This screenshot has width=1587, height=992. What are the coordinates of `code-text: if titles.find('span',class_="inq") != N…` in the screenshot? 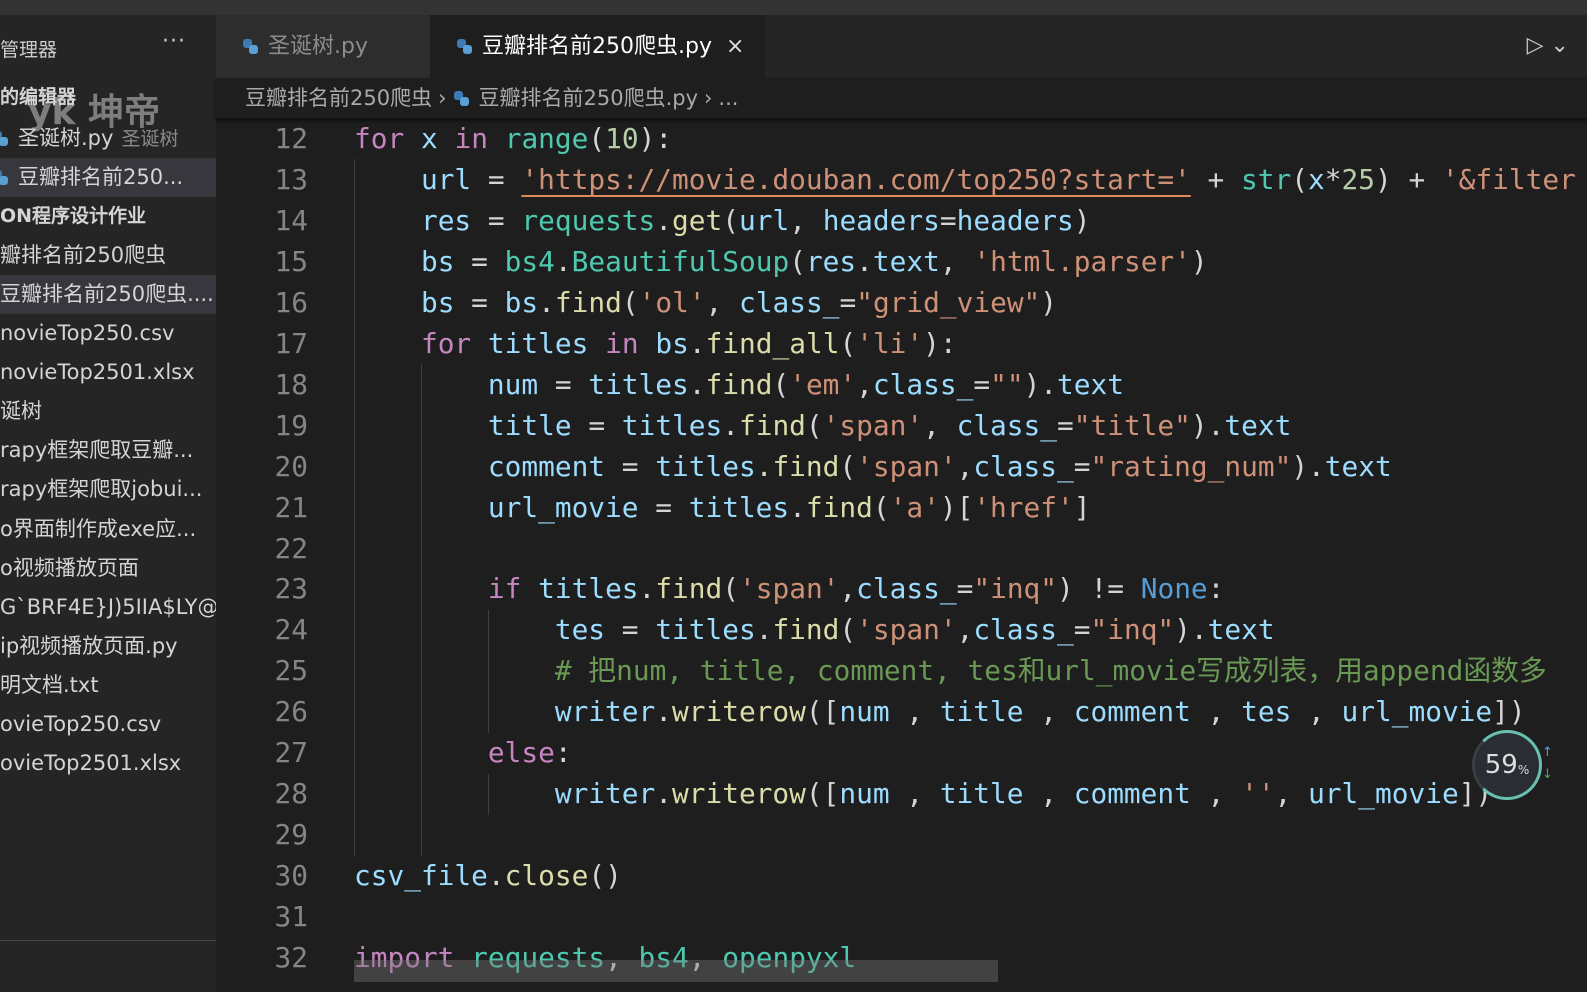 It's located at (789, 588).